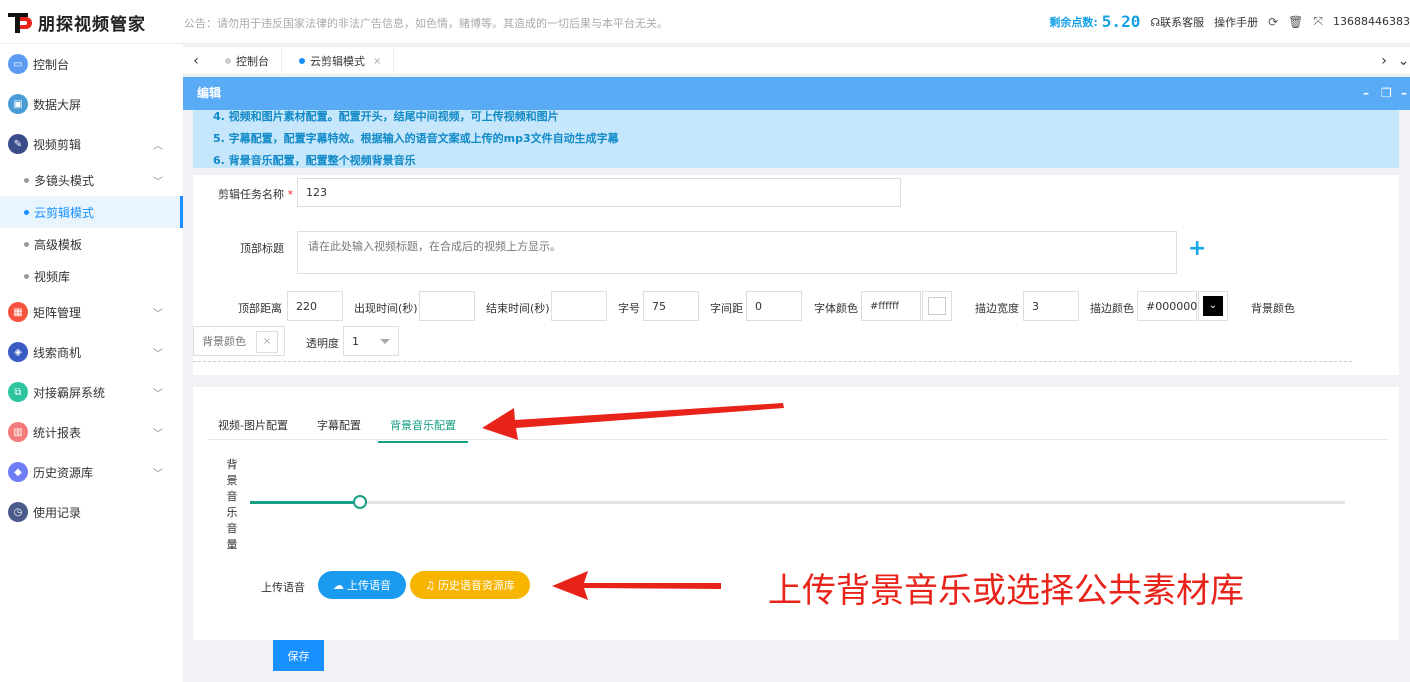  What do you see at coordinates (1167, 306) in the screenshot?
I see `stroke-color-input: #000000` at bounding box center [1167, 306].